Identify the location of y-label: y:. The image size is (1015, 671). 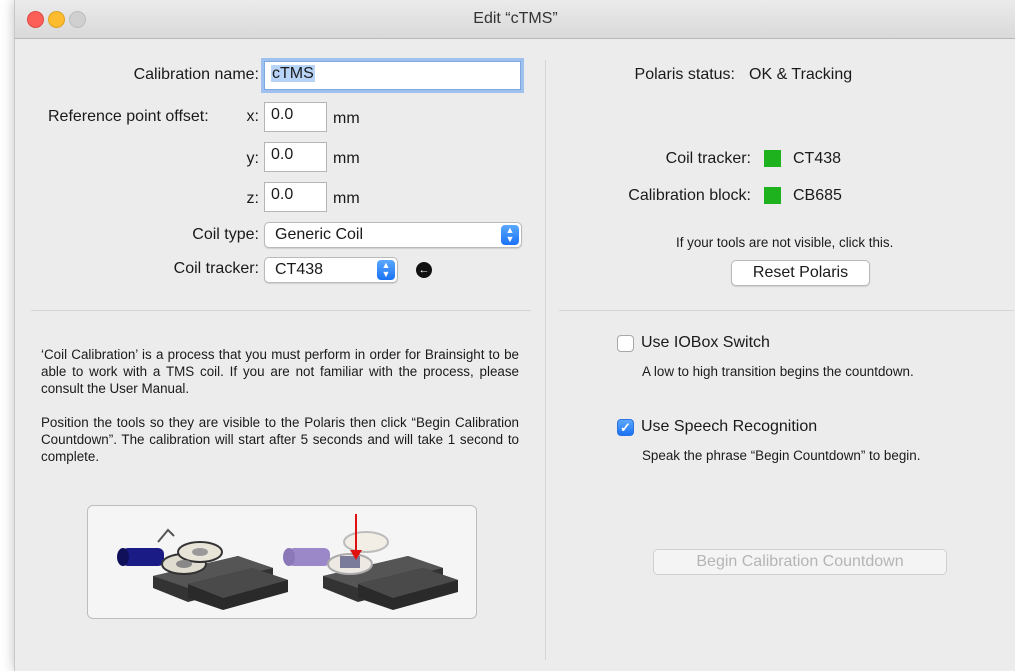
(252, 158).